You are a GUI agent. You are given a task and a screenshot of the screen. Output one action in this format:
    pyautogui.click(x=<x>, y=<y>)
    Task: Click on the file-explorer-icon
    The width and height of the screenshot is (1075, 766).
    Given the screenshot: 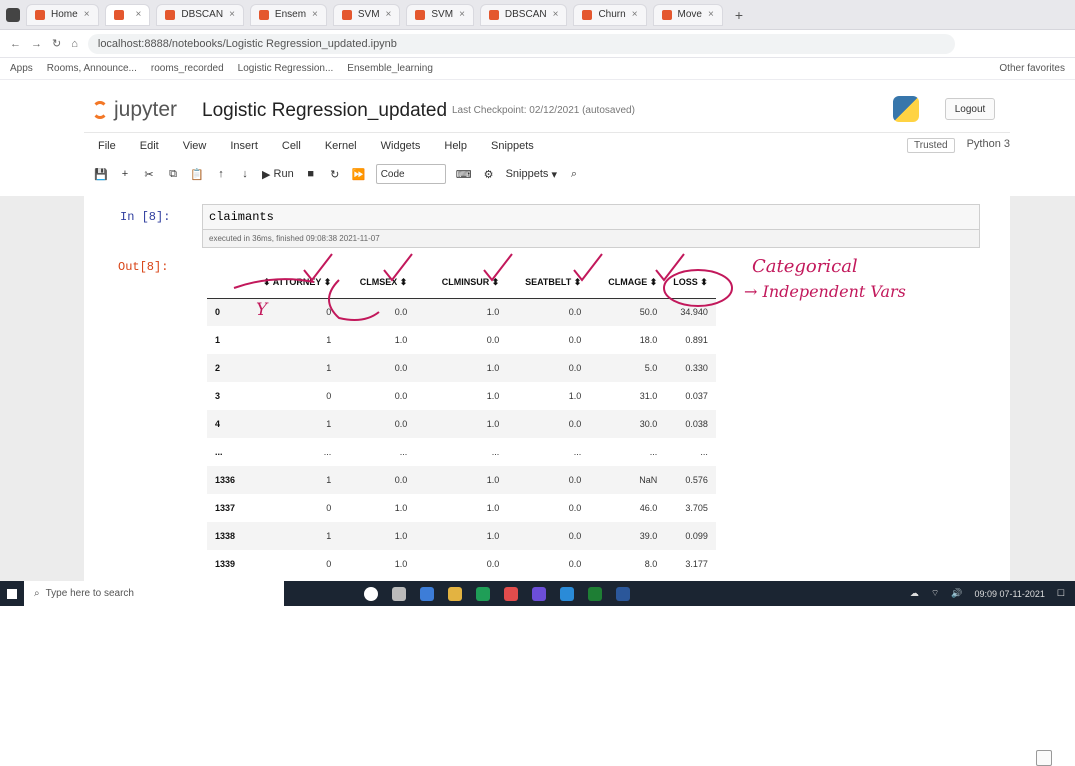 What is the action you would take?
    pyautogui.click(x=455, y=593)
    